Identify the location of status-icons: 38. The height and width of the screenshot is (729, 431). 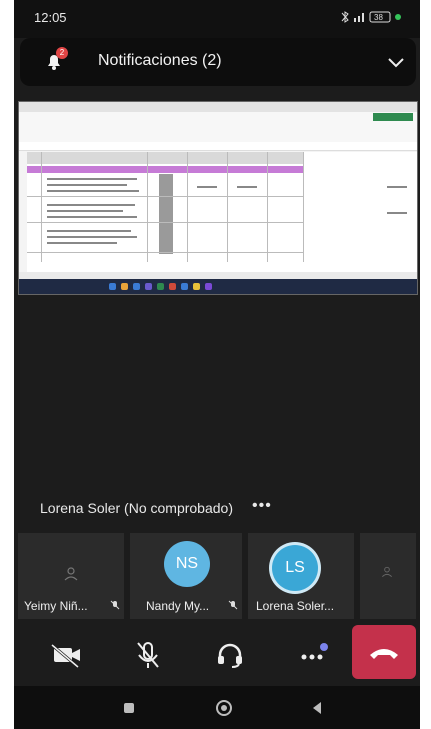
(372, 18).